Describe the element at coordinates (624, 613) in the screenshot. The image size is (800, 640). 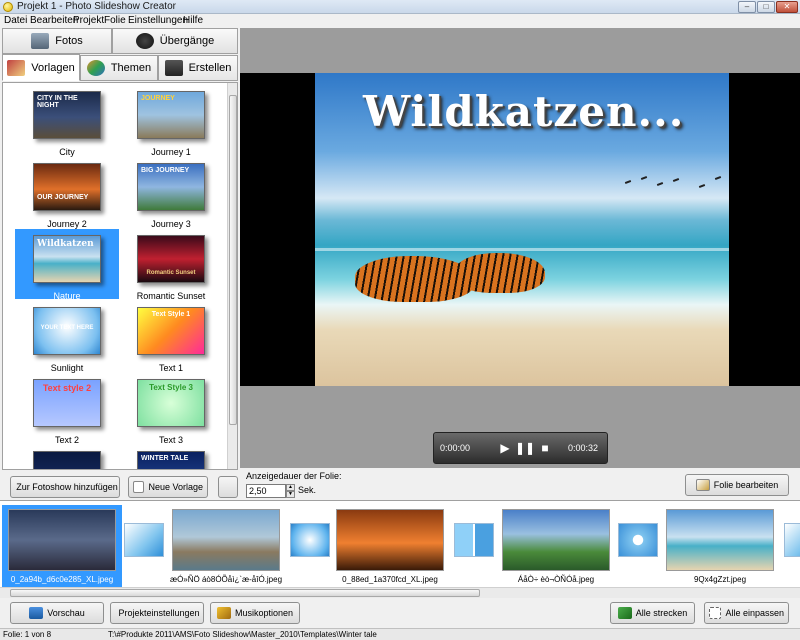
I see `stretch-icon` at that location.